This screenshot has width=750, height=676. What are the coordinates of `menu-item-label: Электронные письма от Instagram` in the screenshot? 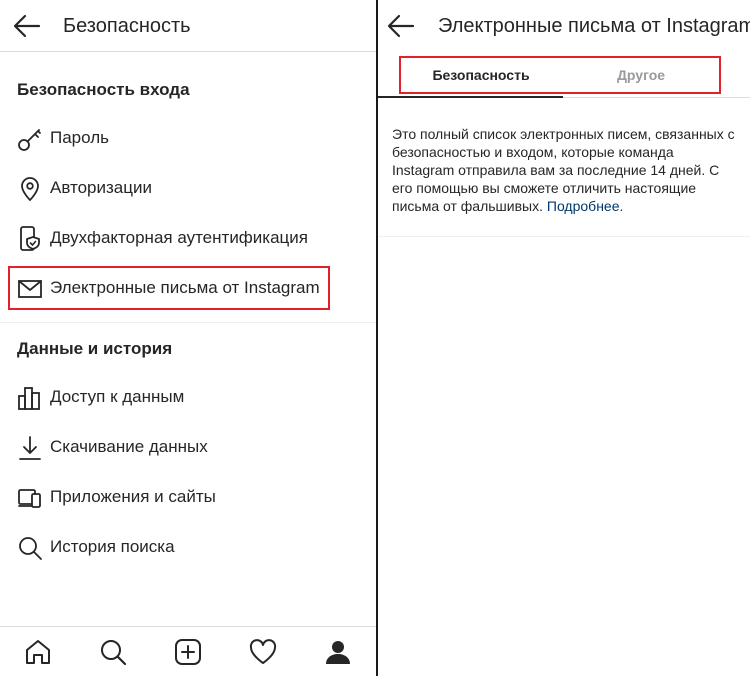 It's located at (185, 287).